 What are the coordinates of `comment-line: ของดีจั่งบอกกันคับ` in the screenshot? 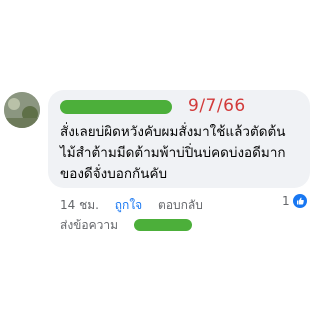 It's located at (114, 174).